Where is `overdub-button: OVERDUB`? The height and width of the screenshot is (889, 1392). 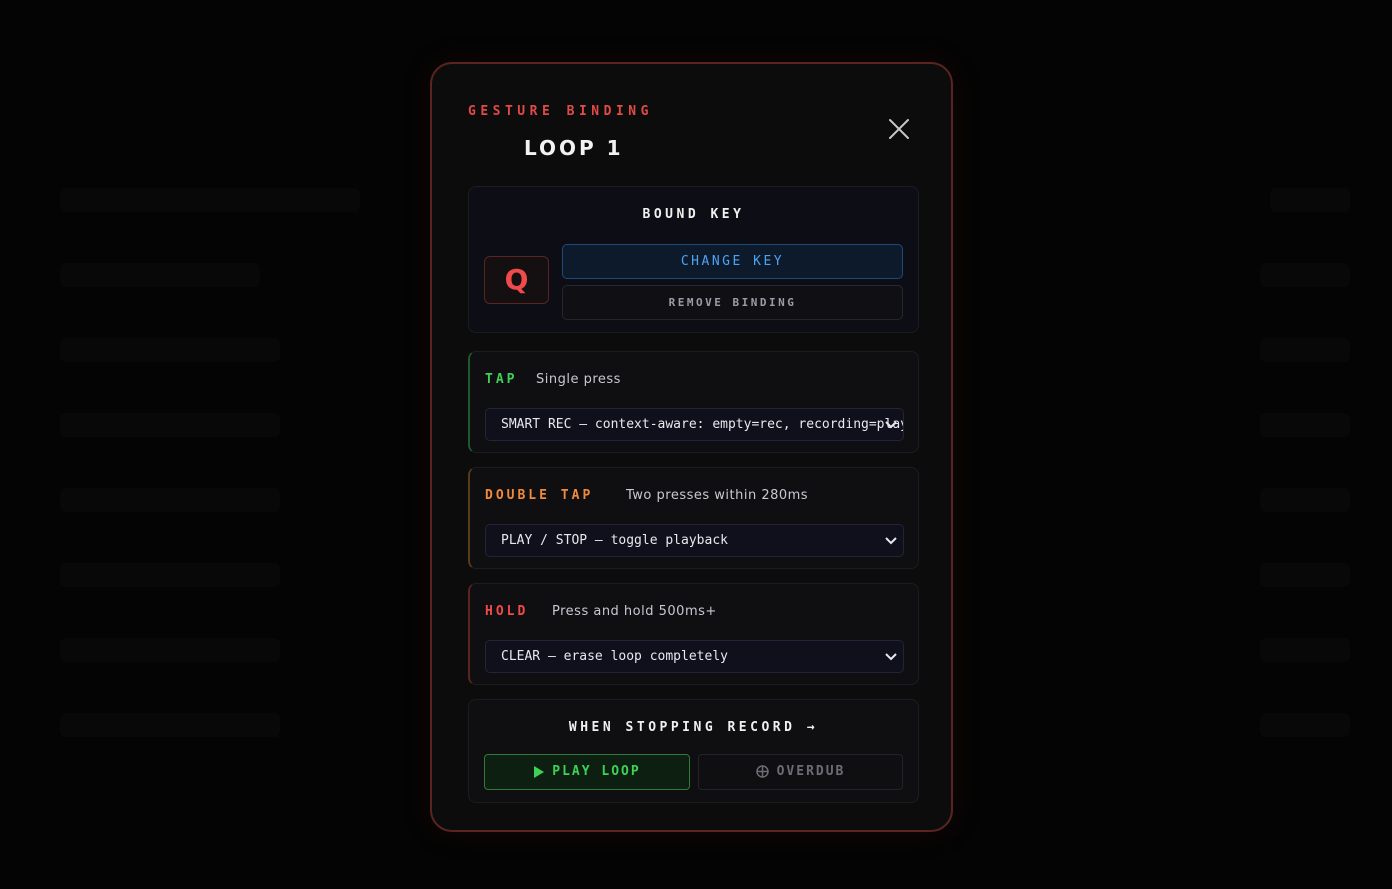
overdub-button: OVERDUB is located at coordinates (800, 772).